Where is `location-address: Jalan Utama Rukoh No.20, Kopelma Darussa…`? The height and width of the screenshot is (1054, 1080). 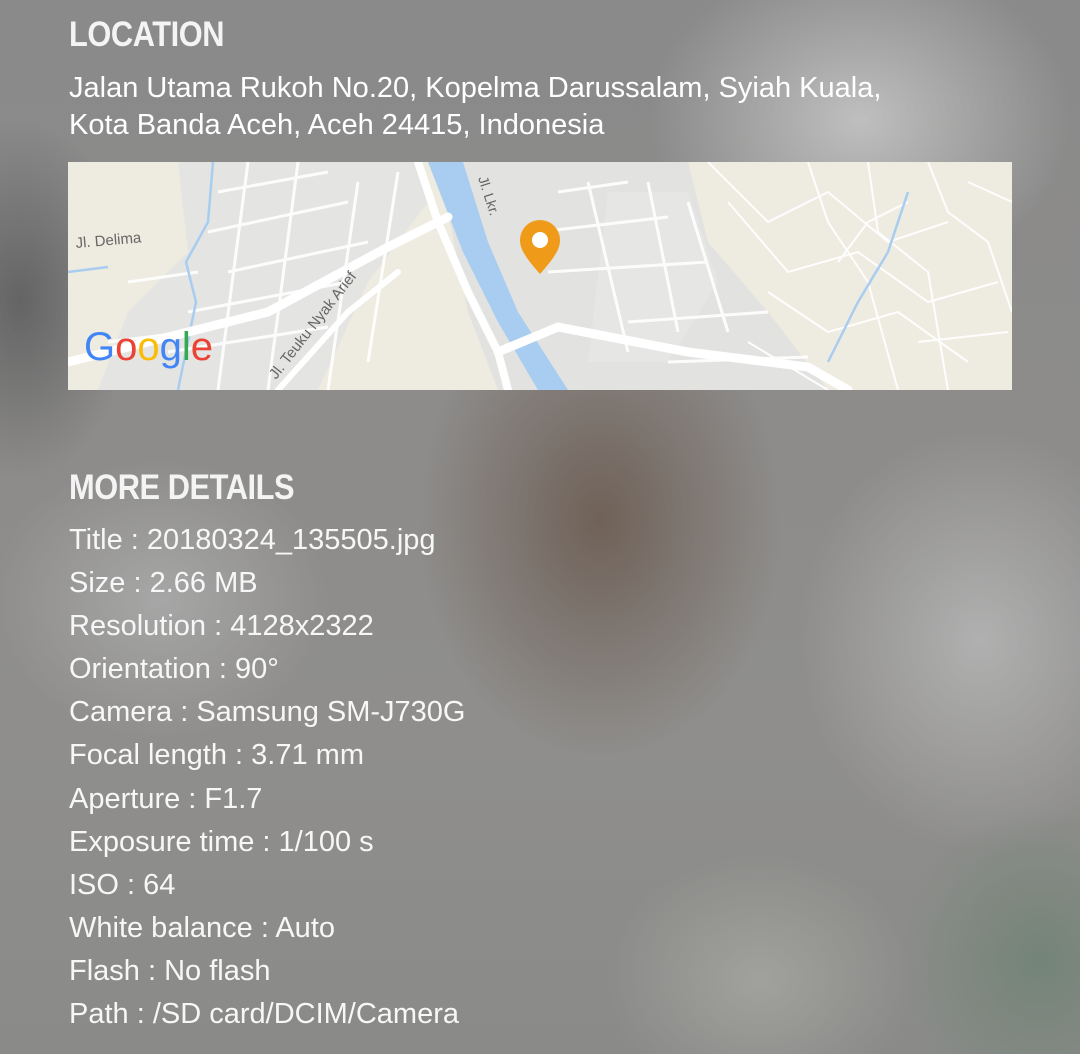
location-address: Jalan Utama Rukoh No.20, Kopelma Darussa… is located at coordinates (519, 107).